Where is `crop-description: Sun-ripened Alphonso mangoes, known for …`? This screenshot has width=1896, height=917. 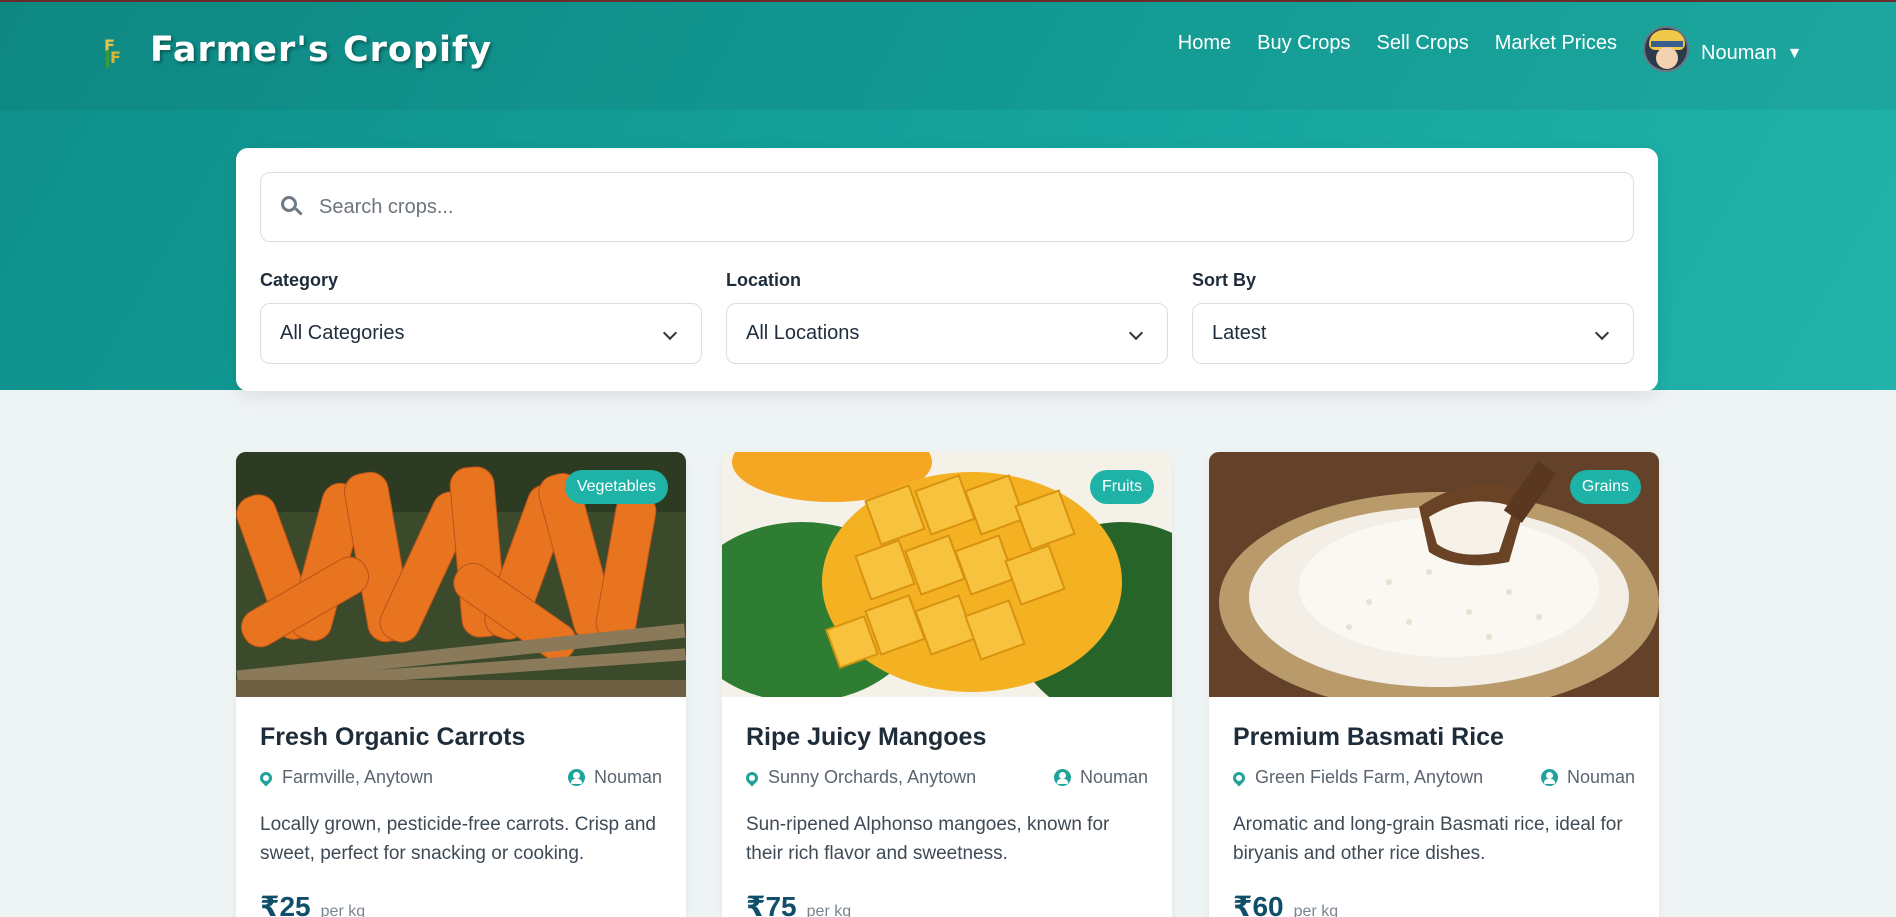 crop-description: Sun-ripened Alphonso mangoes, known for … is located at coordinates (928, 839).